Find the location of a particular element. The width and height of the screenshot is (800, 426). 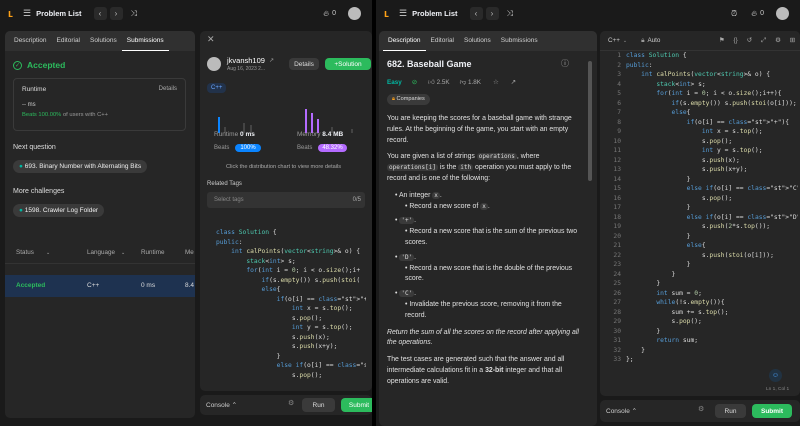

runtime-distribution-chart is located at coordinates (289, 119).